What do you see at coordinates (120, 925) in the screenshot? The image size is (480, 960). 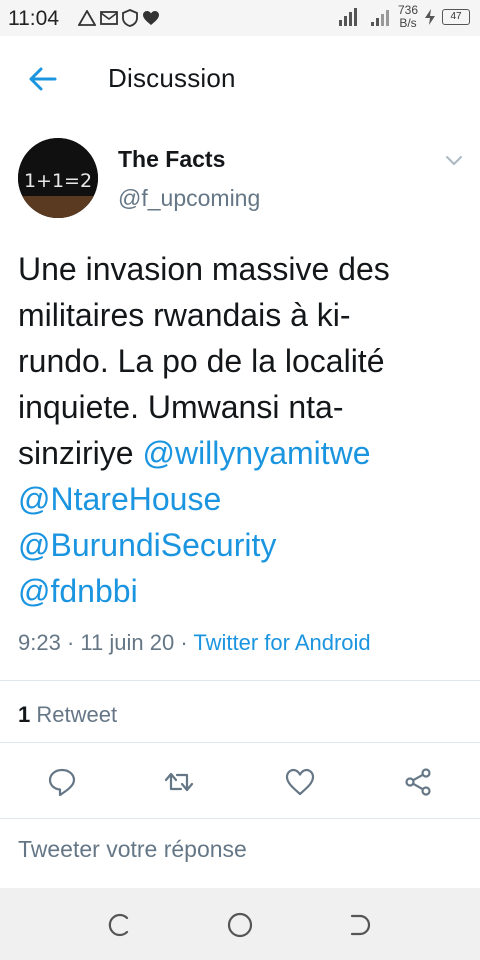 I see `recent-apps-icon` at bounding box center [120, 925].